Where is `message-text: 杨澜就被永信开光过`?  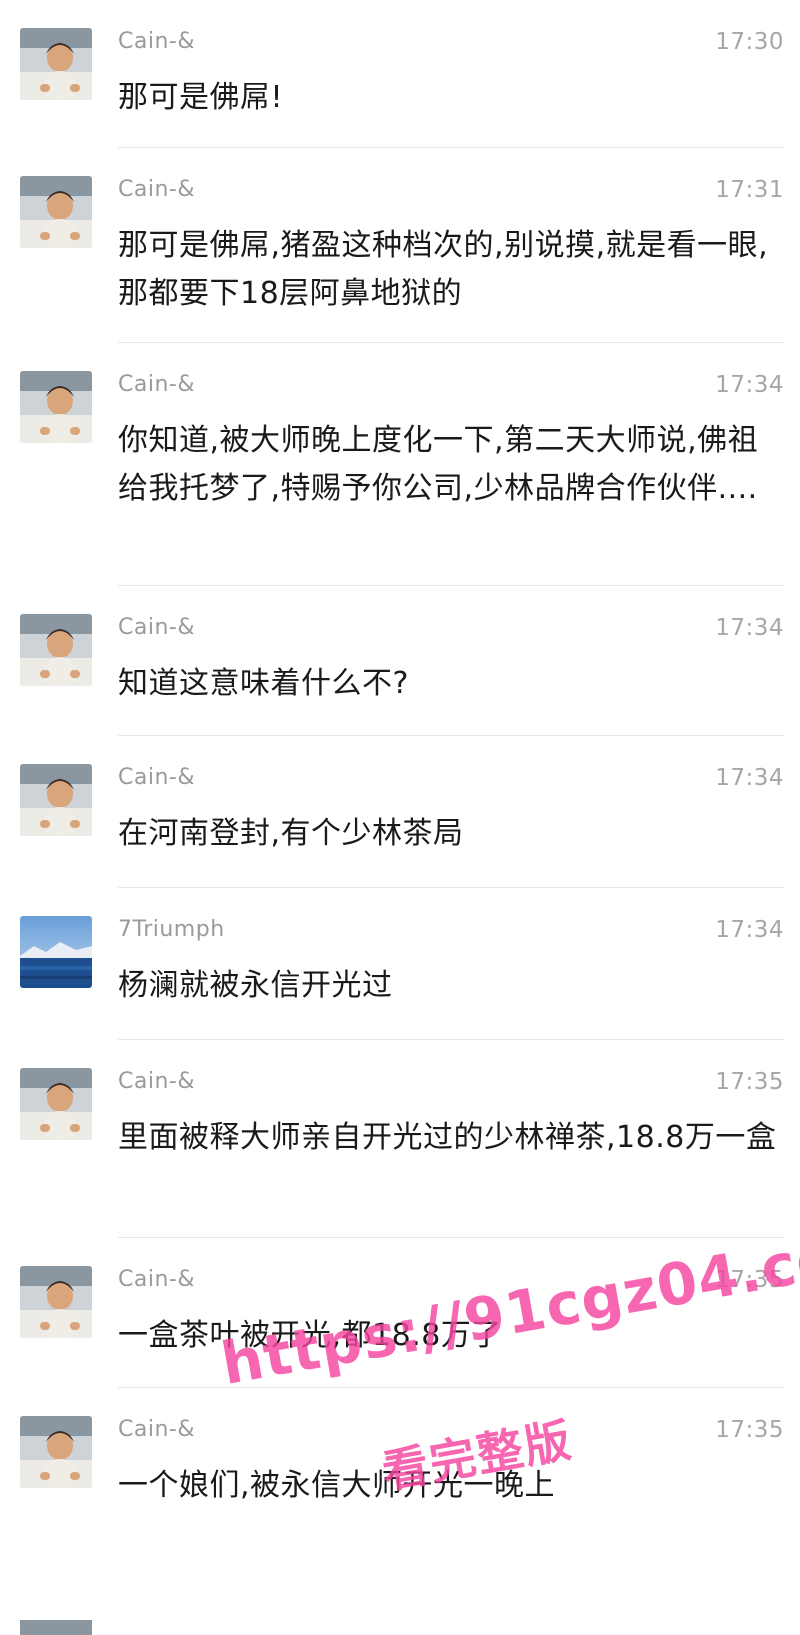
message-text: 杨澜就被永信开光过 is located at coordinates (255, 985).